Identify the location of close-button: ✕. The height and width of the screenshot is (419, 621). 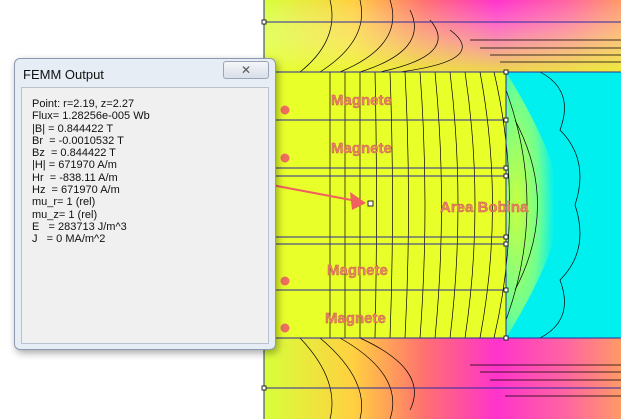
(246, 70).